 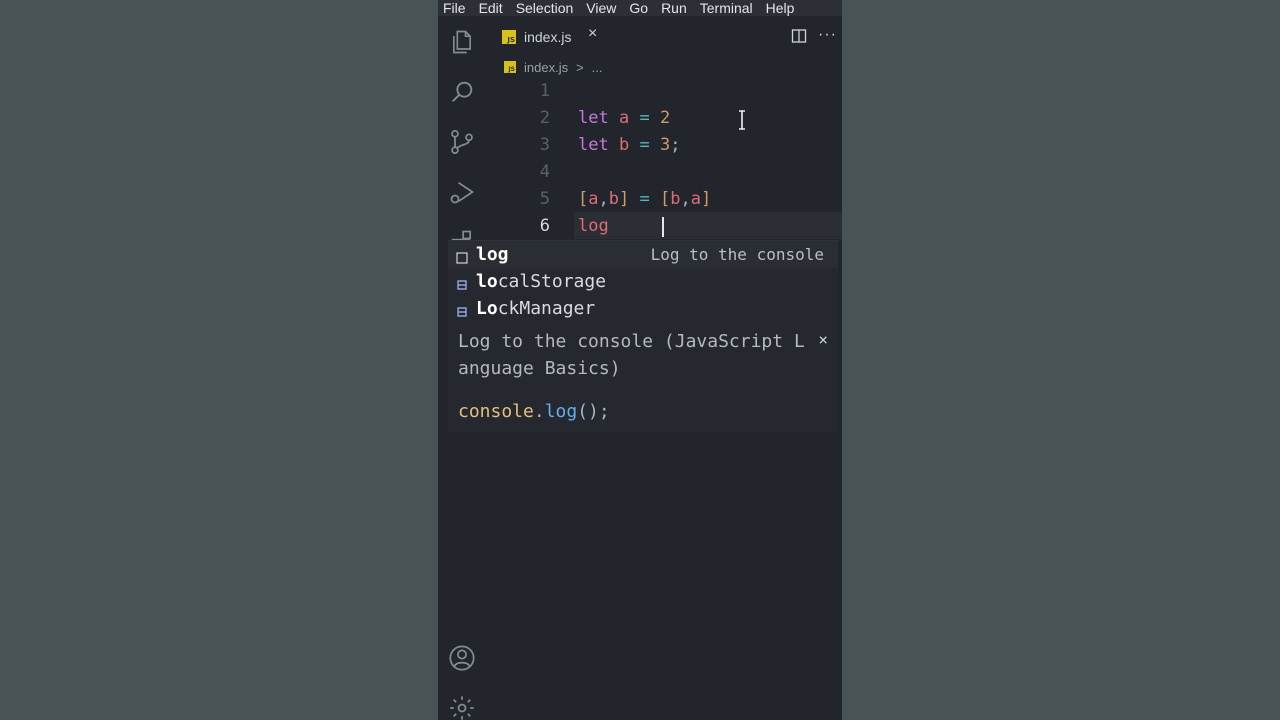 I want to click on menu-view: View, so click(x=601, y=8).